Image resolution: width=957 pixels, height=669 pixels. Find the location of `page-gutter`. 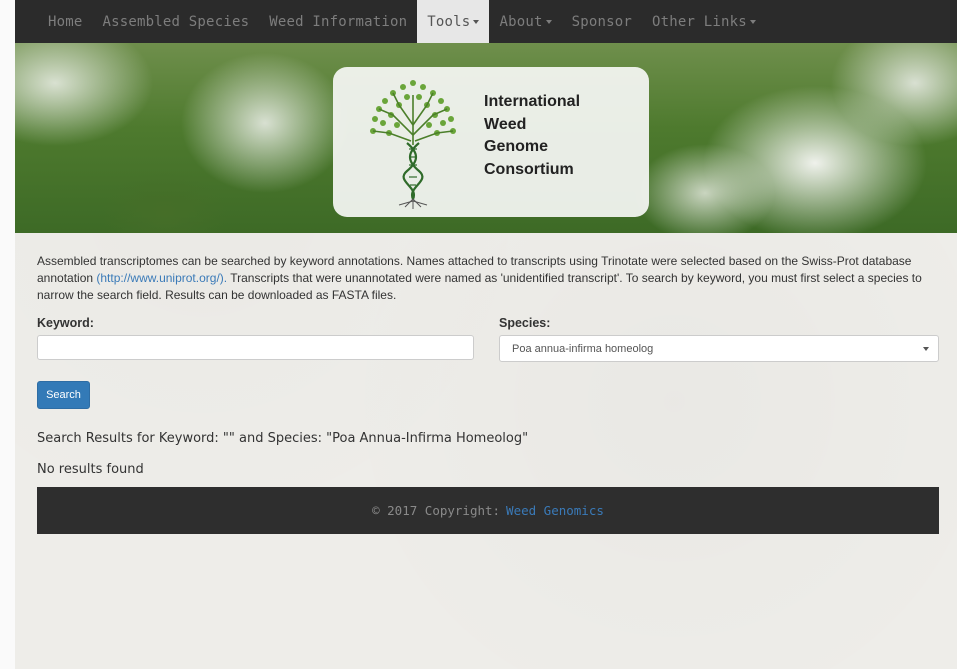

page-gutter is located at coordinates (7, 334).